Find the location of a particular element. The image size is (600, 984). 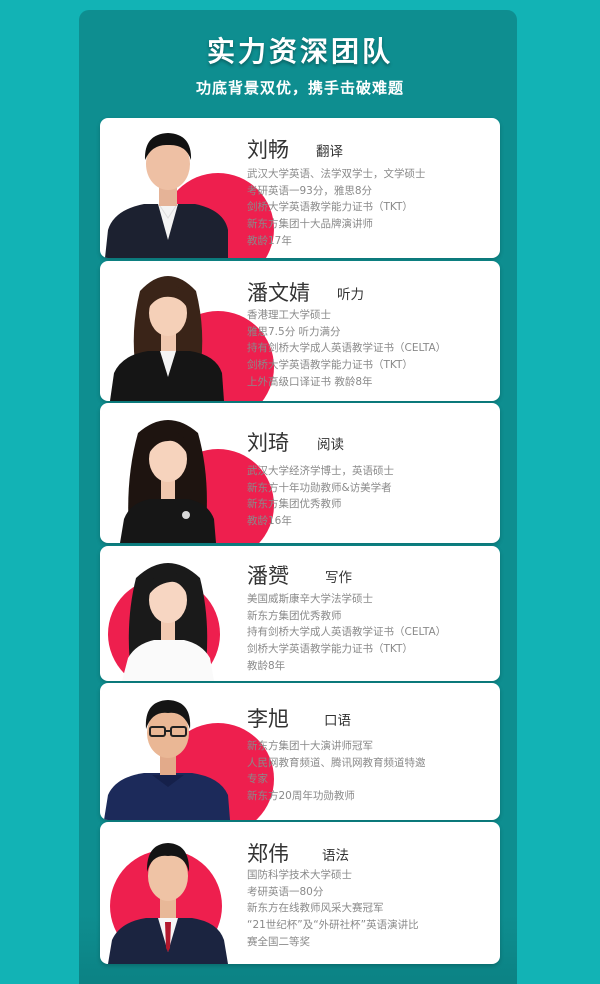

credential-line: 国防科学技术大学硕士 is located at coordinates (299, 875).